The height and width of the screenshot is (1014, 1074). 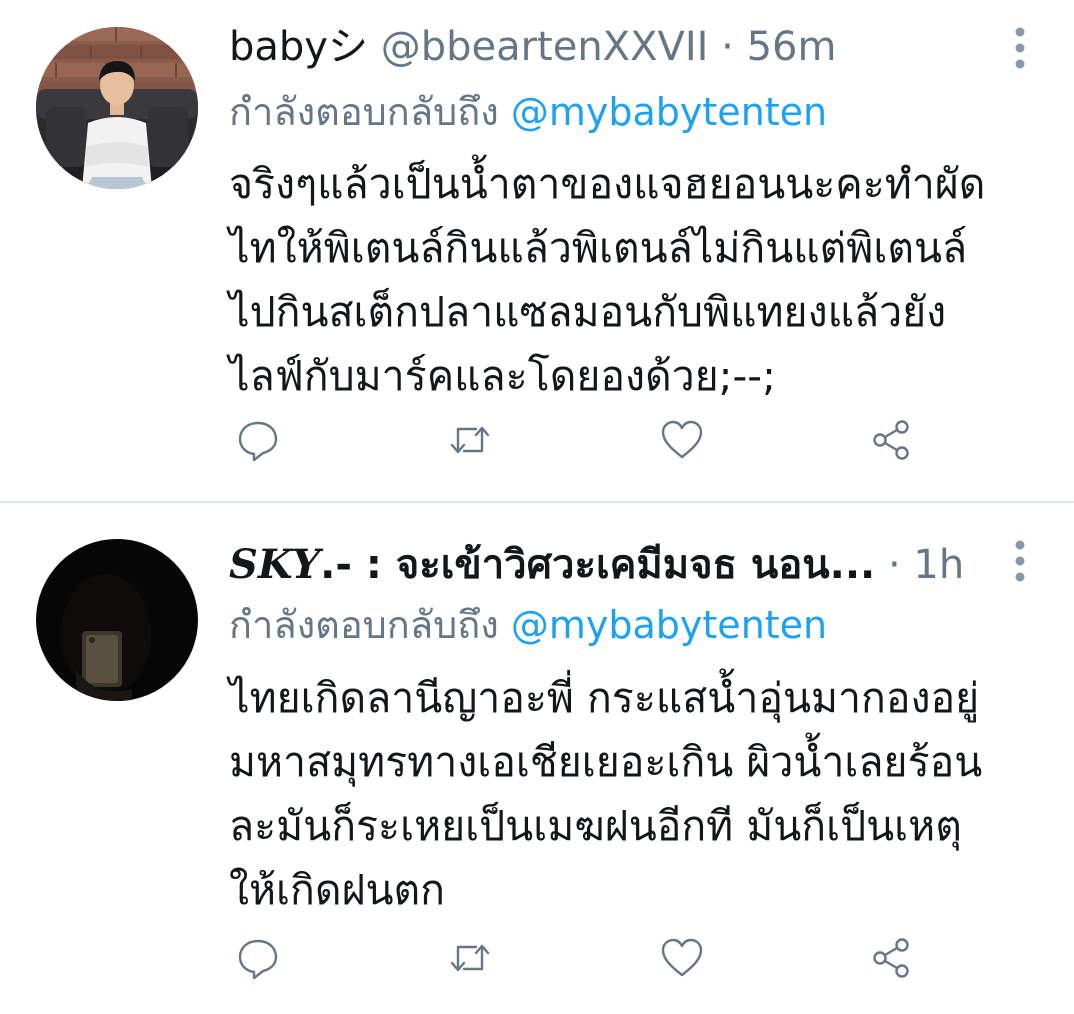 What do you see at coordinates (502, 376) in the screenshot?
I see `tweet-text-line: ไลฟ์กับมาร์คและโดยองด้วย;--;` at bounding box center [502, 376].